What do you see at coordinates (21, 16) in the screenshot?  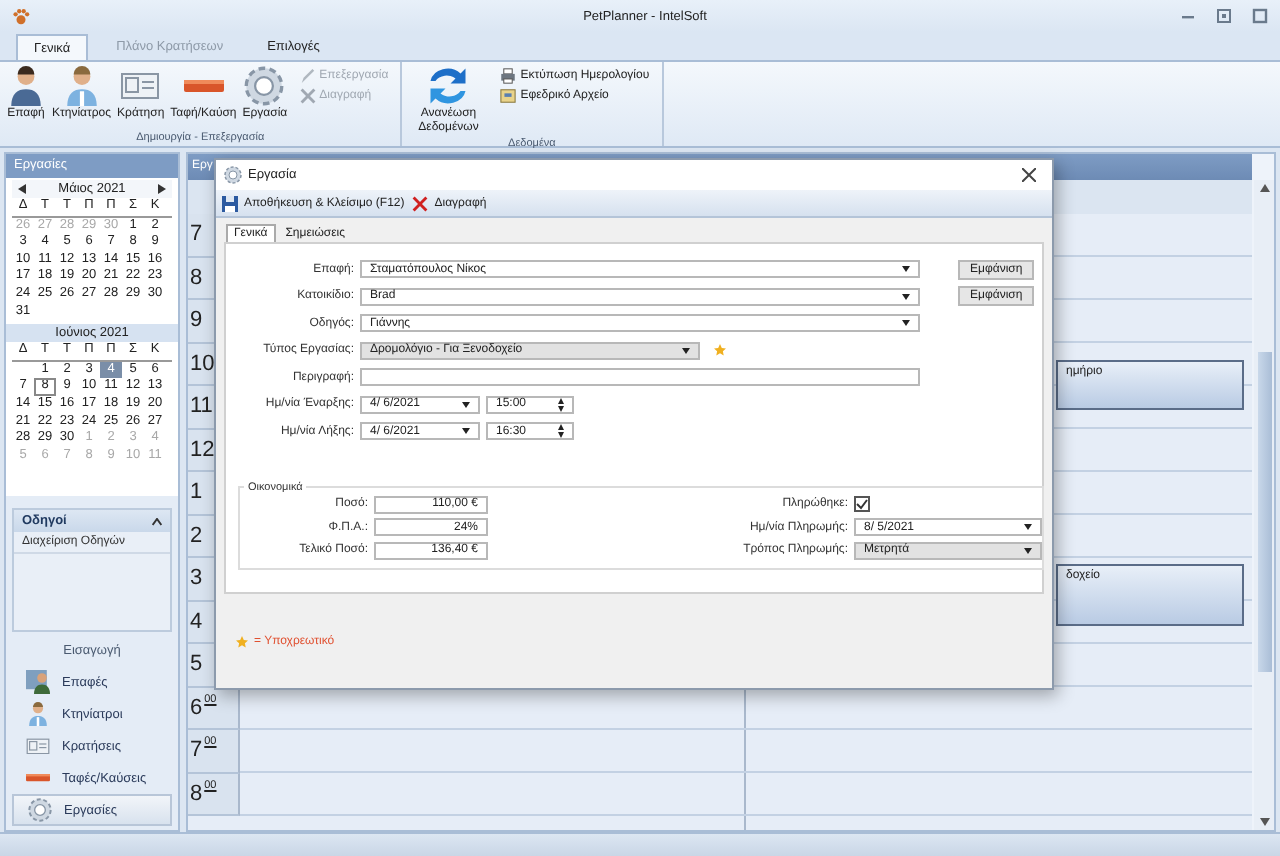 I see `paw-icon` at bounding box center [21, 16].